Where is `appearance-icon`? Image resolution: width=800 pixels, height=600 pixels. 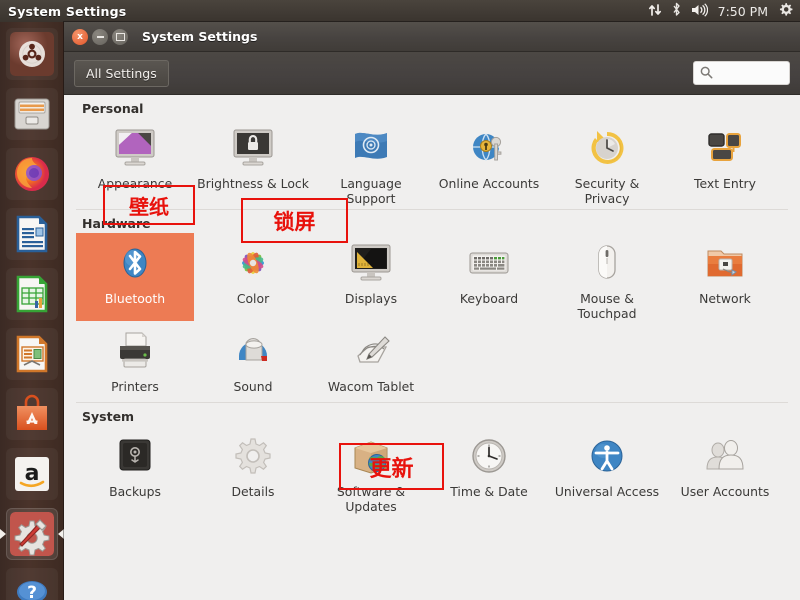
appearance-icon is located at coordinates (135, 149).